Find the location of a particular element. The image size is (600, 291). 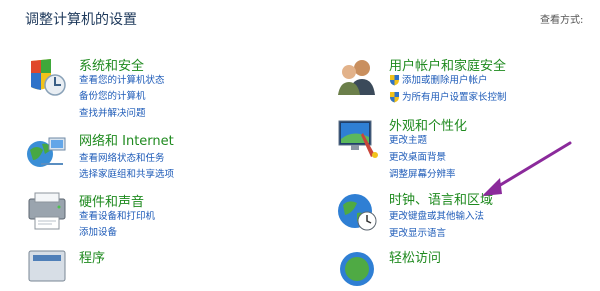

category-appearance: 外观和个性化 更改主题 更改桌面背景 调整屏幕分辨率 is located at coordinates (465, 147).